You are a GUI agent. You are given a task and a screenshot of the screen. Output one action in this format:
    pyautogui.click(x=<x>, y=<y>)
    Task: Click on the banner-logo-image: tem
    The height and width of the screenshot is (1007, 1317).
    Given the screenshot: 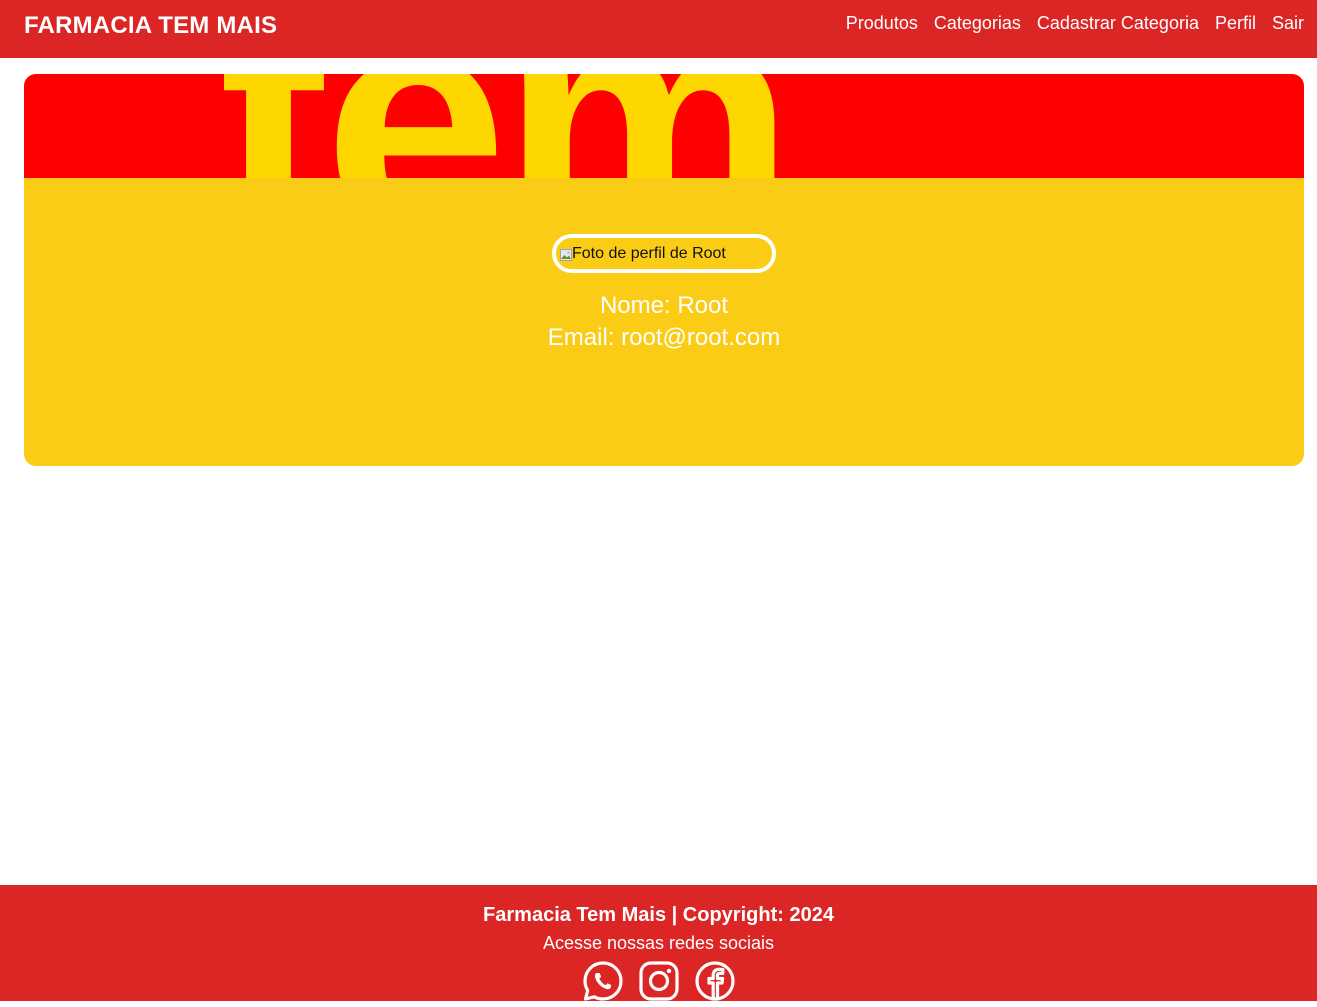 What is the action you would take?
    pyautogui.click(x=507, y=126)
    